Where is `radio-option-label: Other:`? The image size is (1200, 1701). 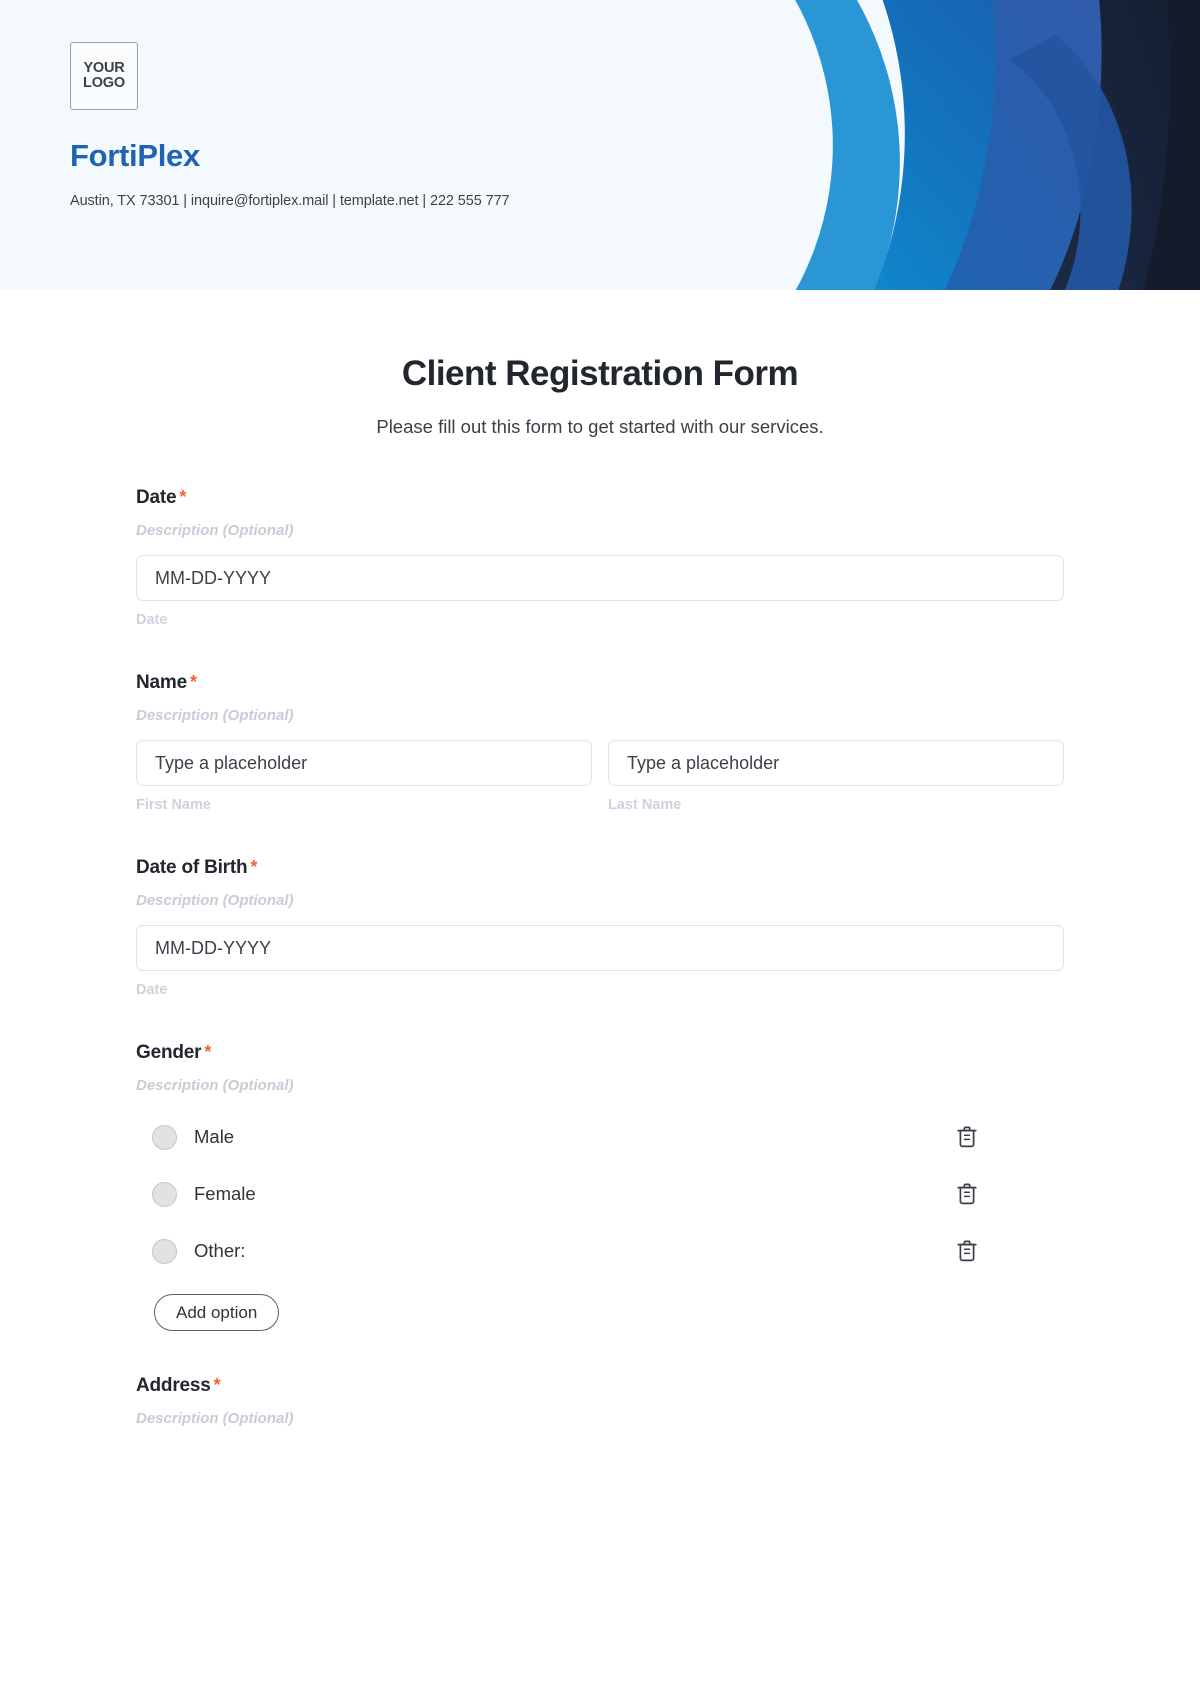 radio-option-label: Other: is located at coordinates (220, 1250).